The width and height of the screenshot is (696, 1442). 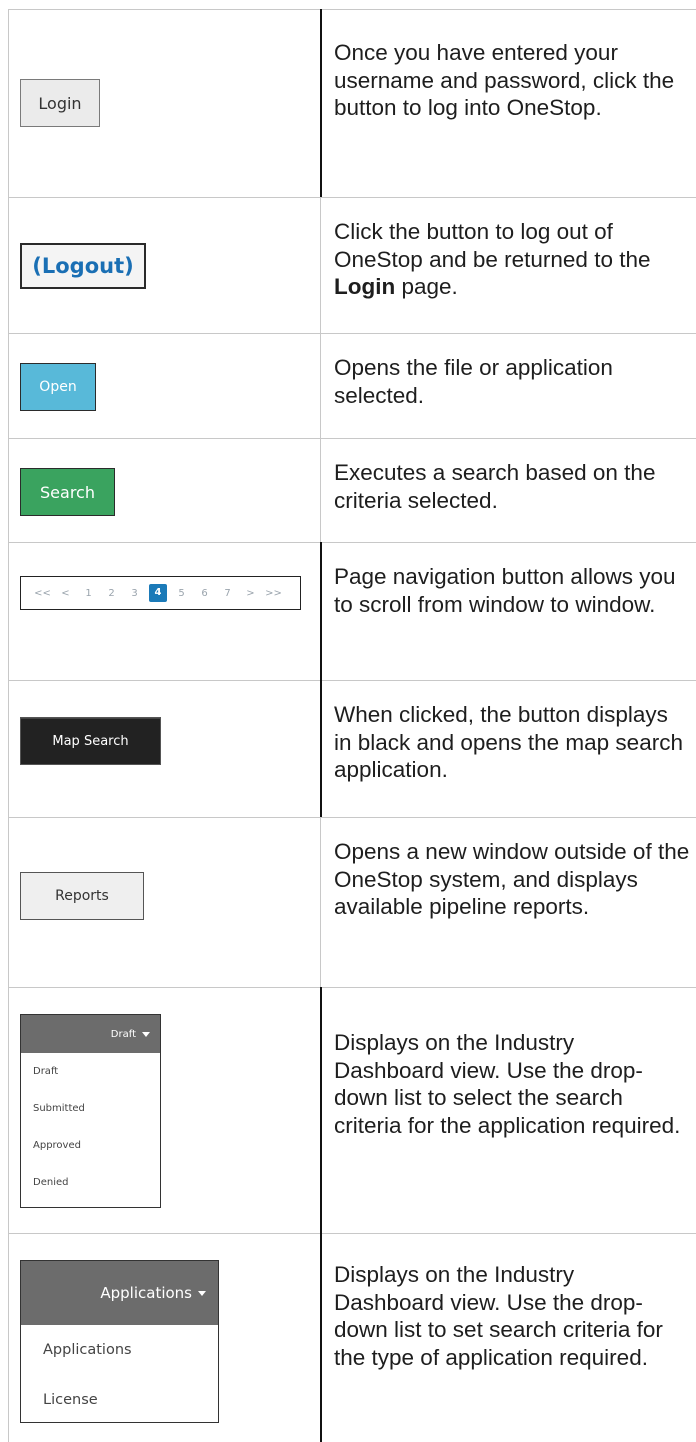 I want to click on type-dropdown-toggle: Applications, so click(x=119, y=1293).